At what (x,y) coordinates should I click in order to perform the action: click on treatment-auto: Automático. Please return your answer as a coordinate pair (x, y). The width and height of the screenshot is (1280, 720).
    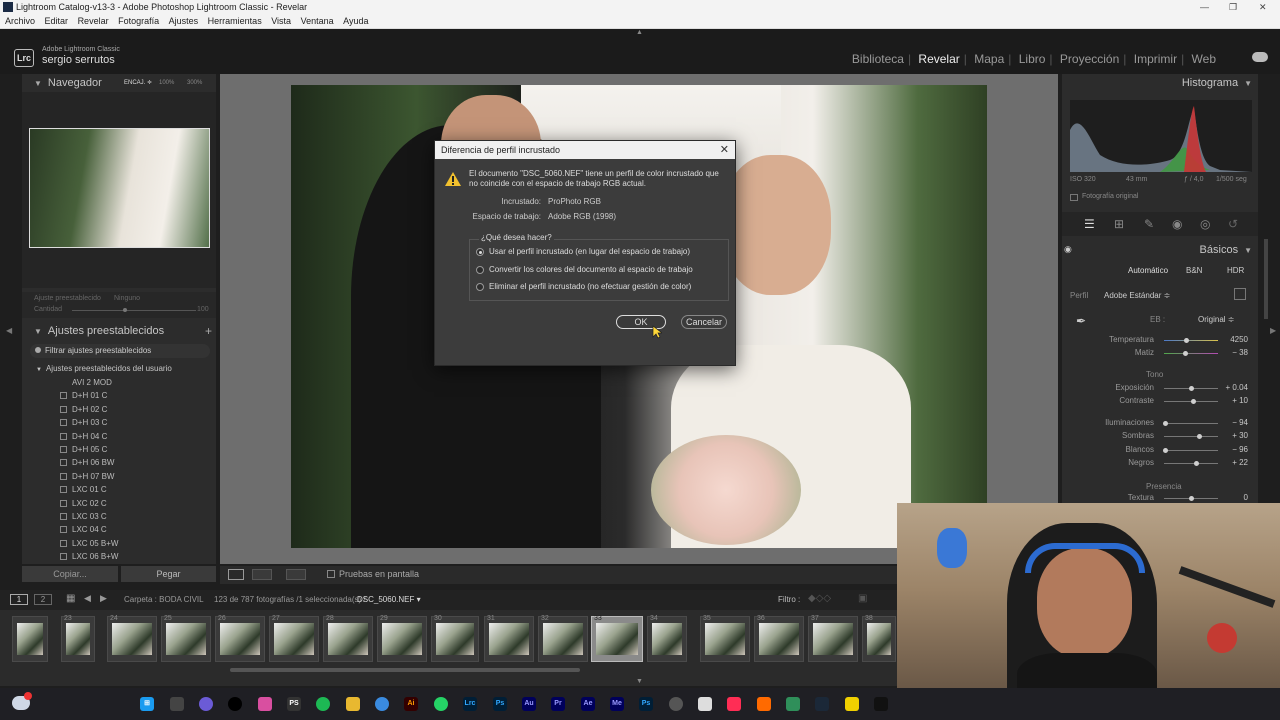
    Looking at the image, I should click on (1148, 270).